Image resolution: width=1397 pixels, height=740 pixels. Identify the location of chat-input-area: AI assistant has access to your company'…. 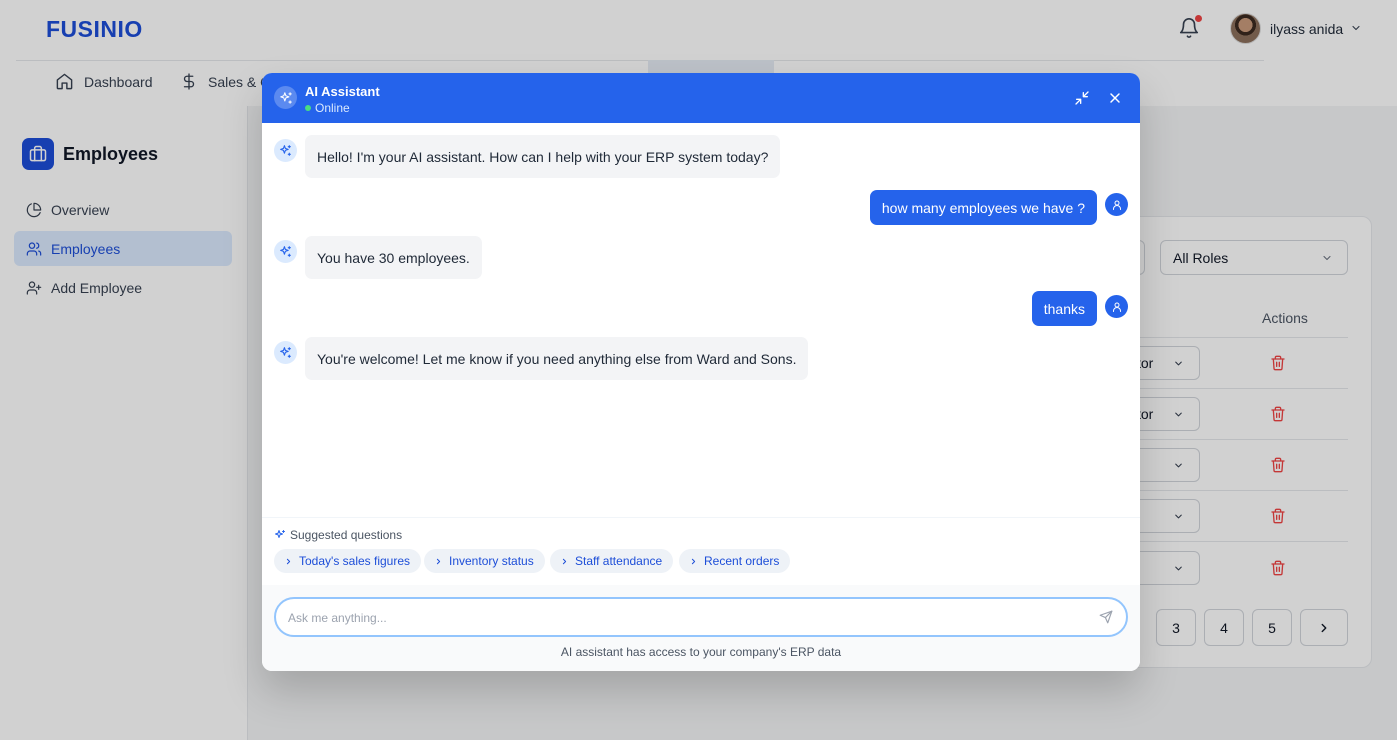
(701, 628).